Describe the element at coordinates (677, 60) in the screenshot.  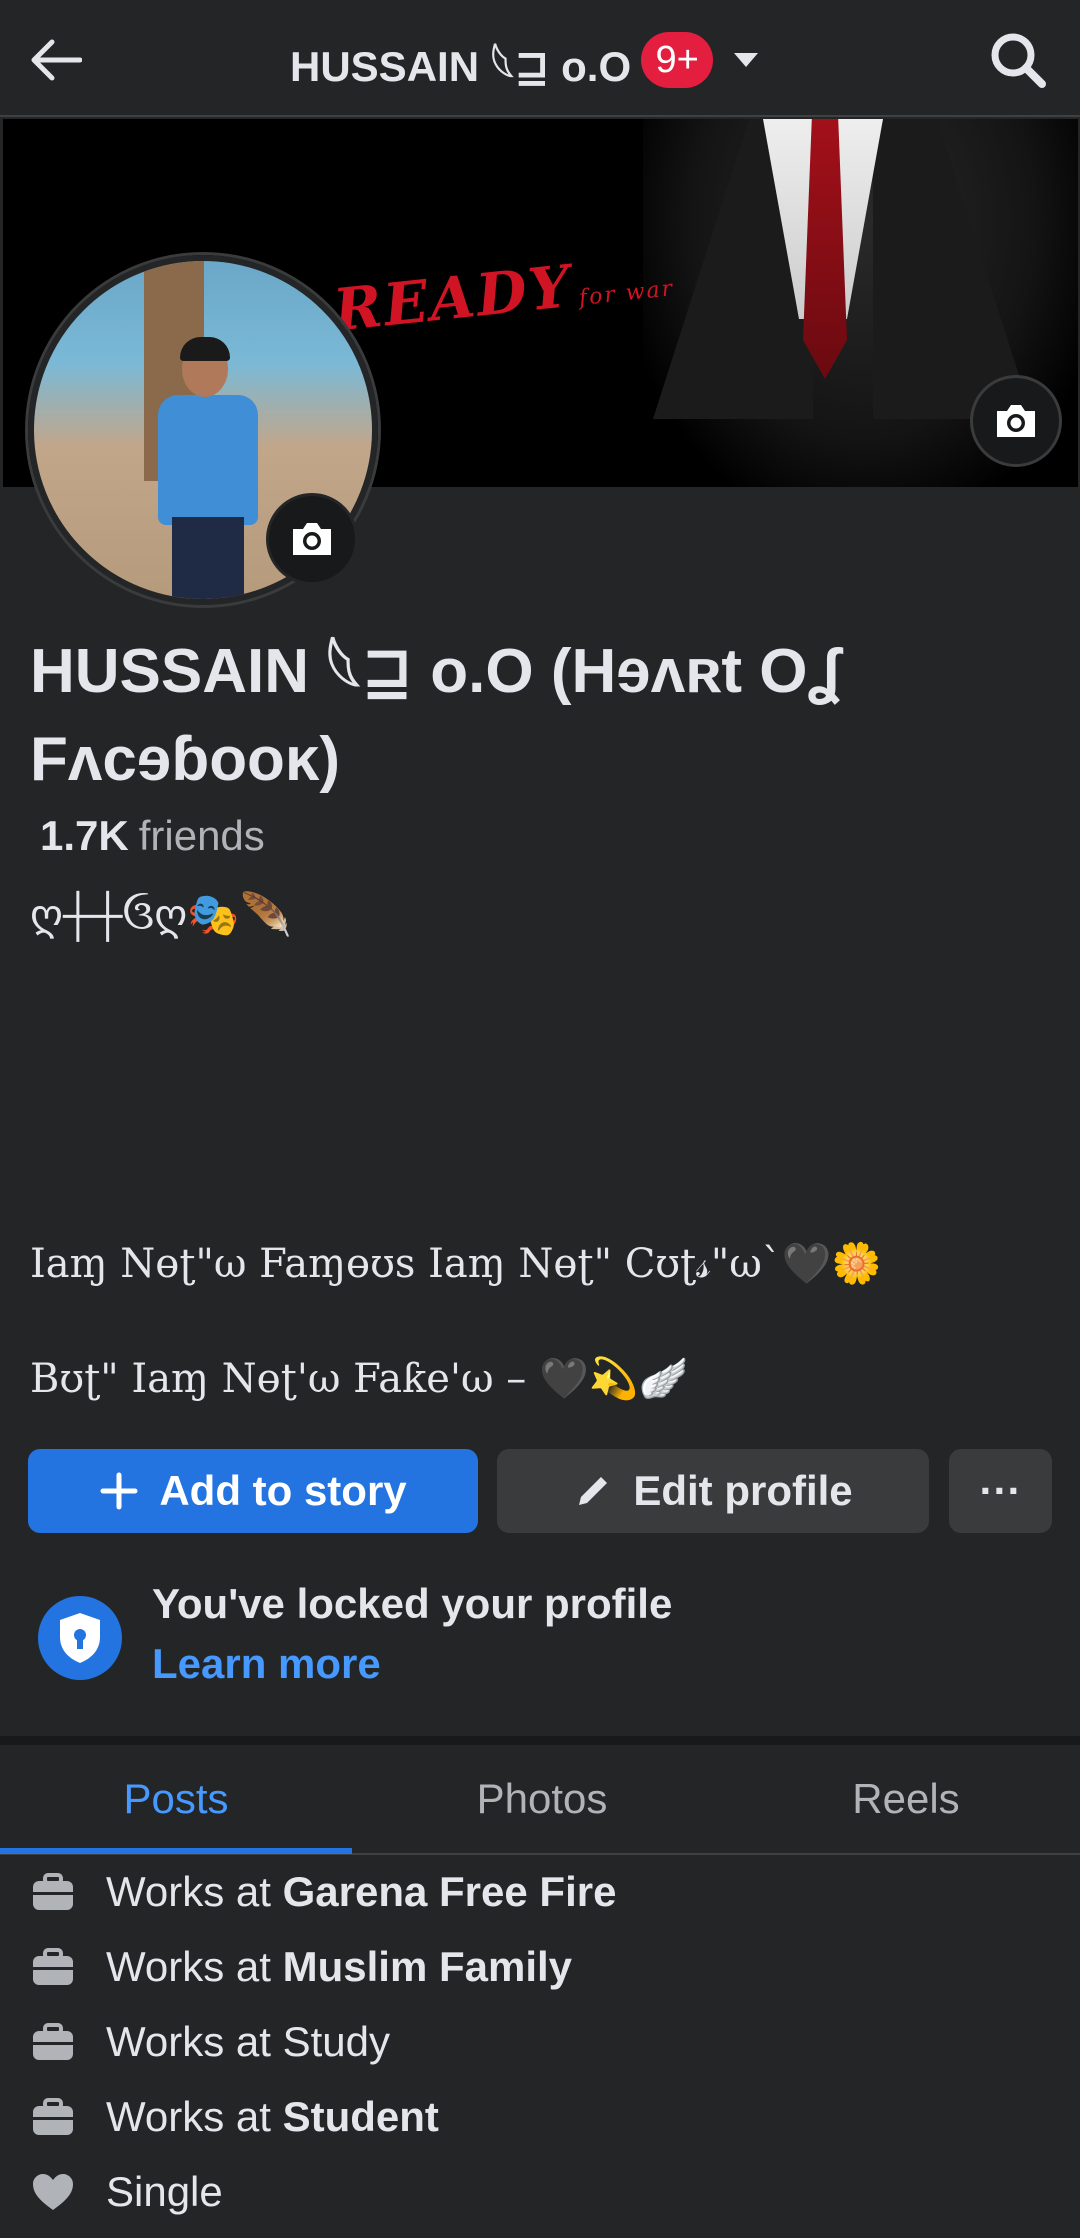
I see `notification-badge: 9+` at that location.